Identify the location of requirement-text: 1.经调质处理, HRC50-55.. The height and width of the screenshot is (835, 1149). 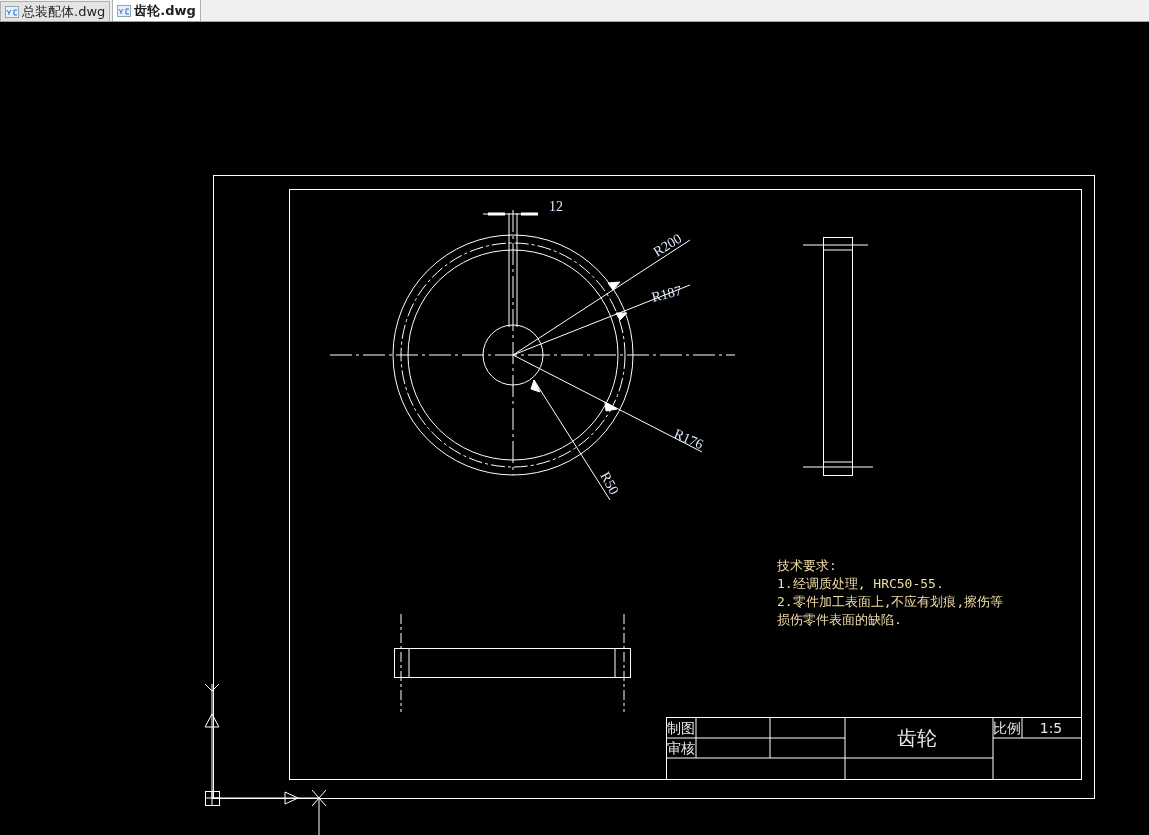
(860, 583).